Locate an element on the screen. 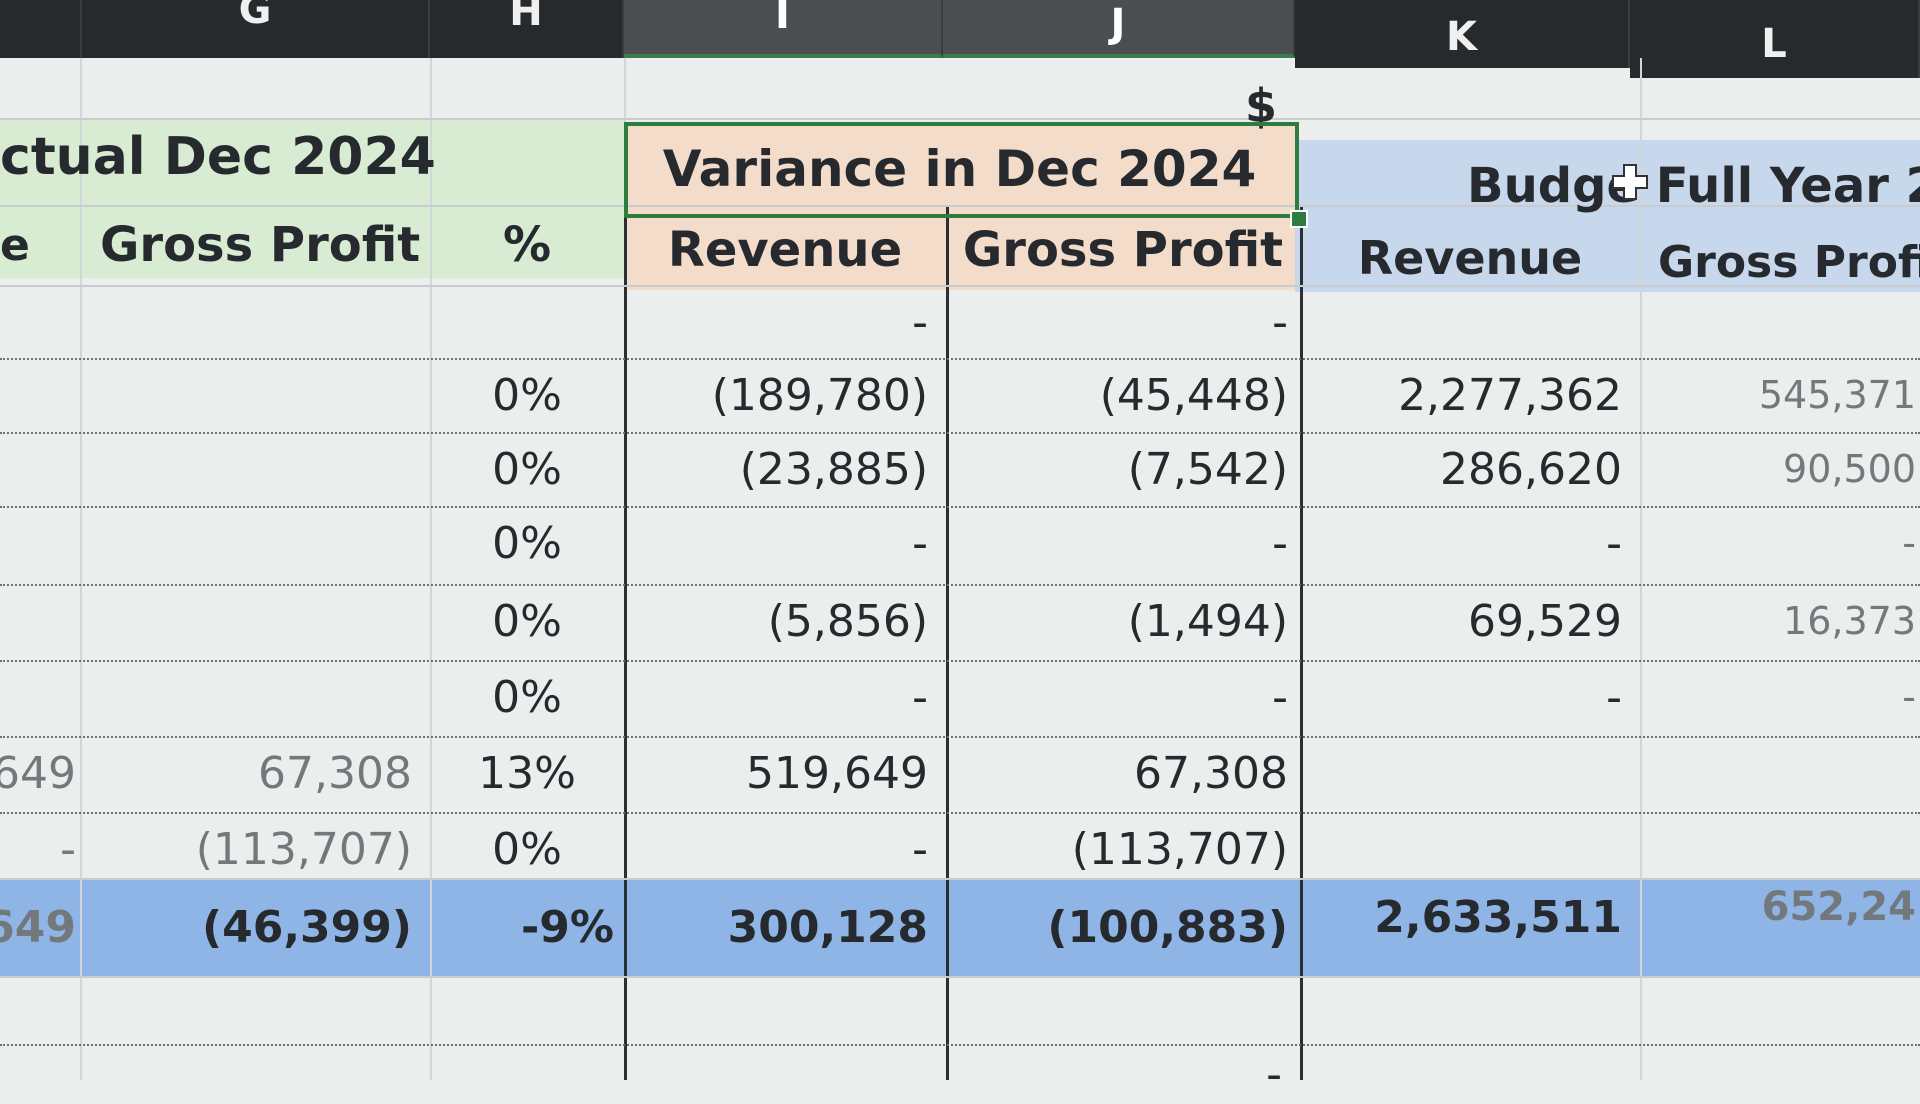  table-cell-j: (1,494) is located at coordinates (1123, 621).